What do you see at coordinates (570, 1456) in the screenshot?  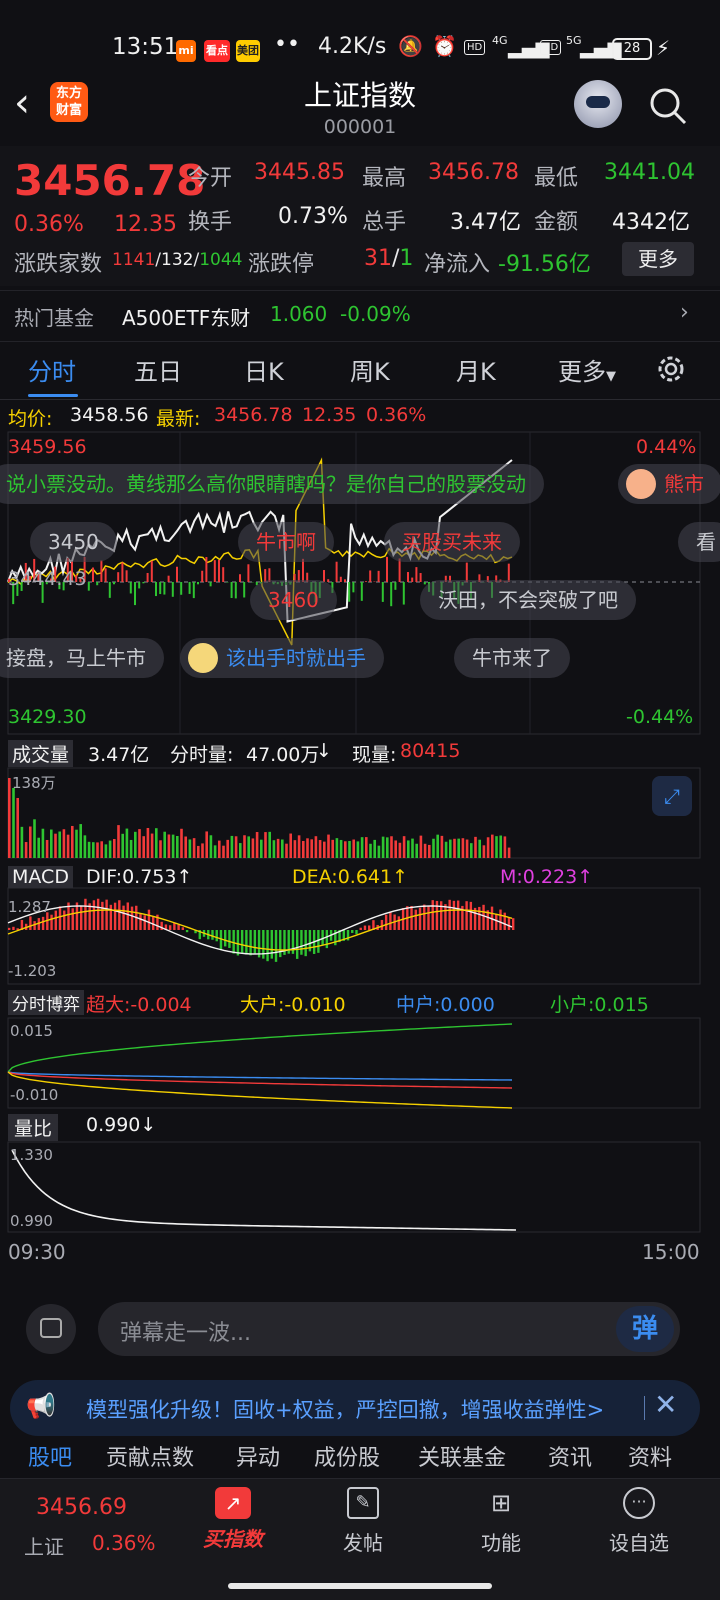 I see `tab-news: 资讯` at bounding box center [570, 1456].